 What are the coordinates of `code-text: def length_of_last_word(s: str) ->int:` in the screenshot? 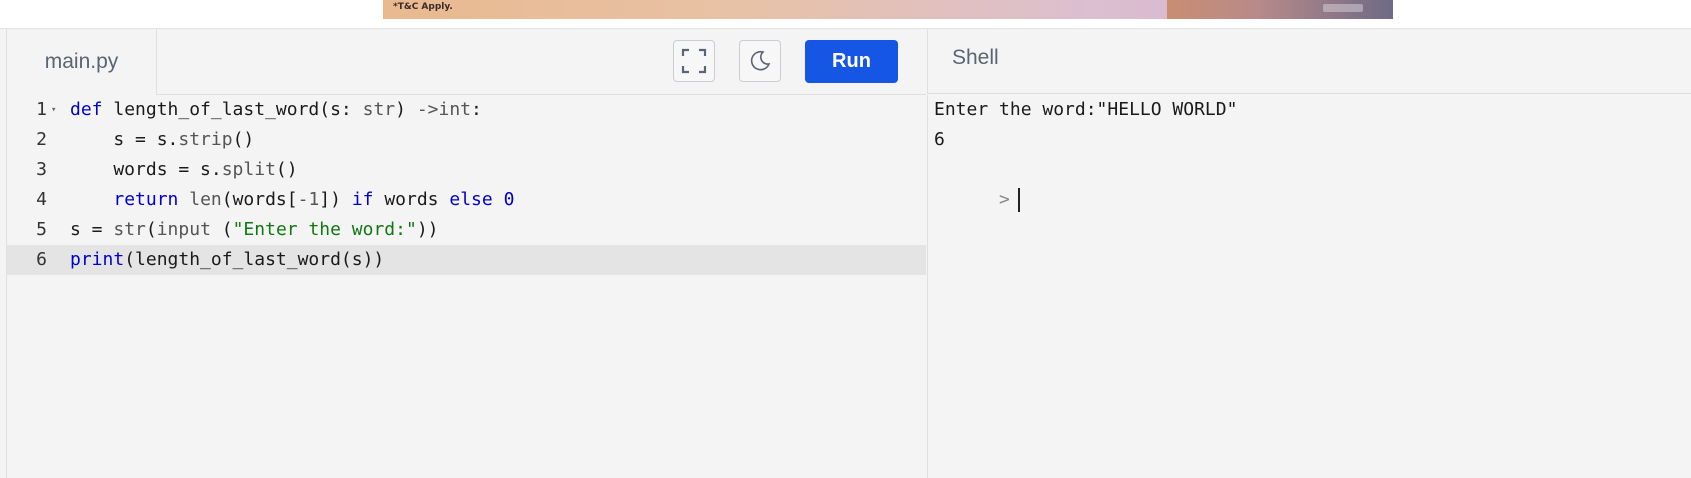 It's located at (276, 109).